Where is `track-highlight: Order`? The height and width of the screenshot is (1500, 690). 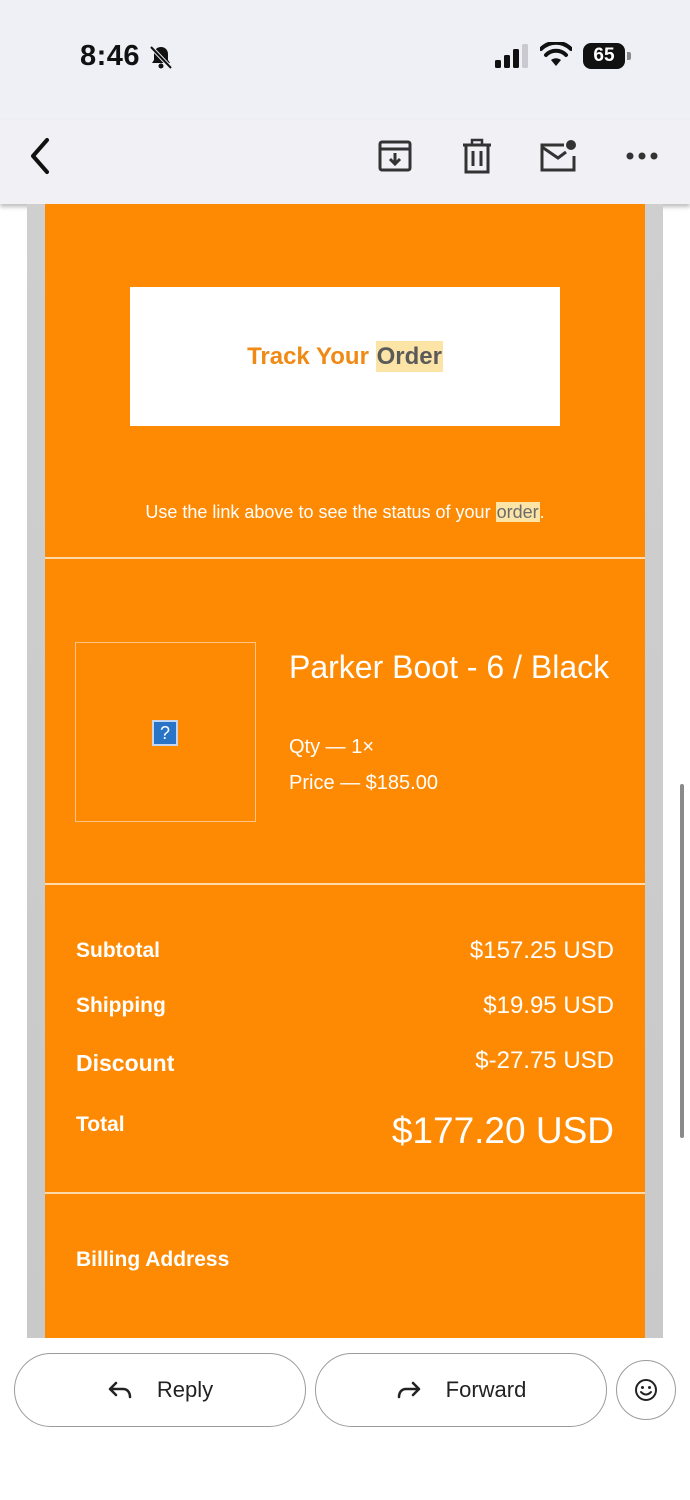 track-highlight: Order is located at coordinates (409, 356).